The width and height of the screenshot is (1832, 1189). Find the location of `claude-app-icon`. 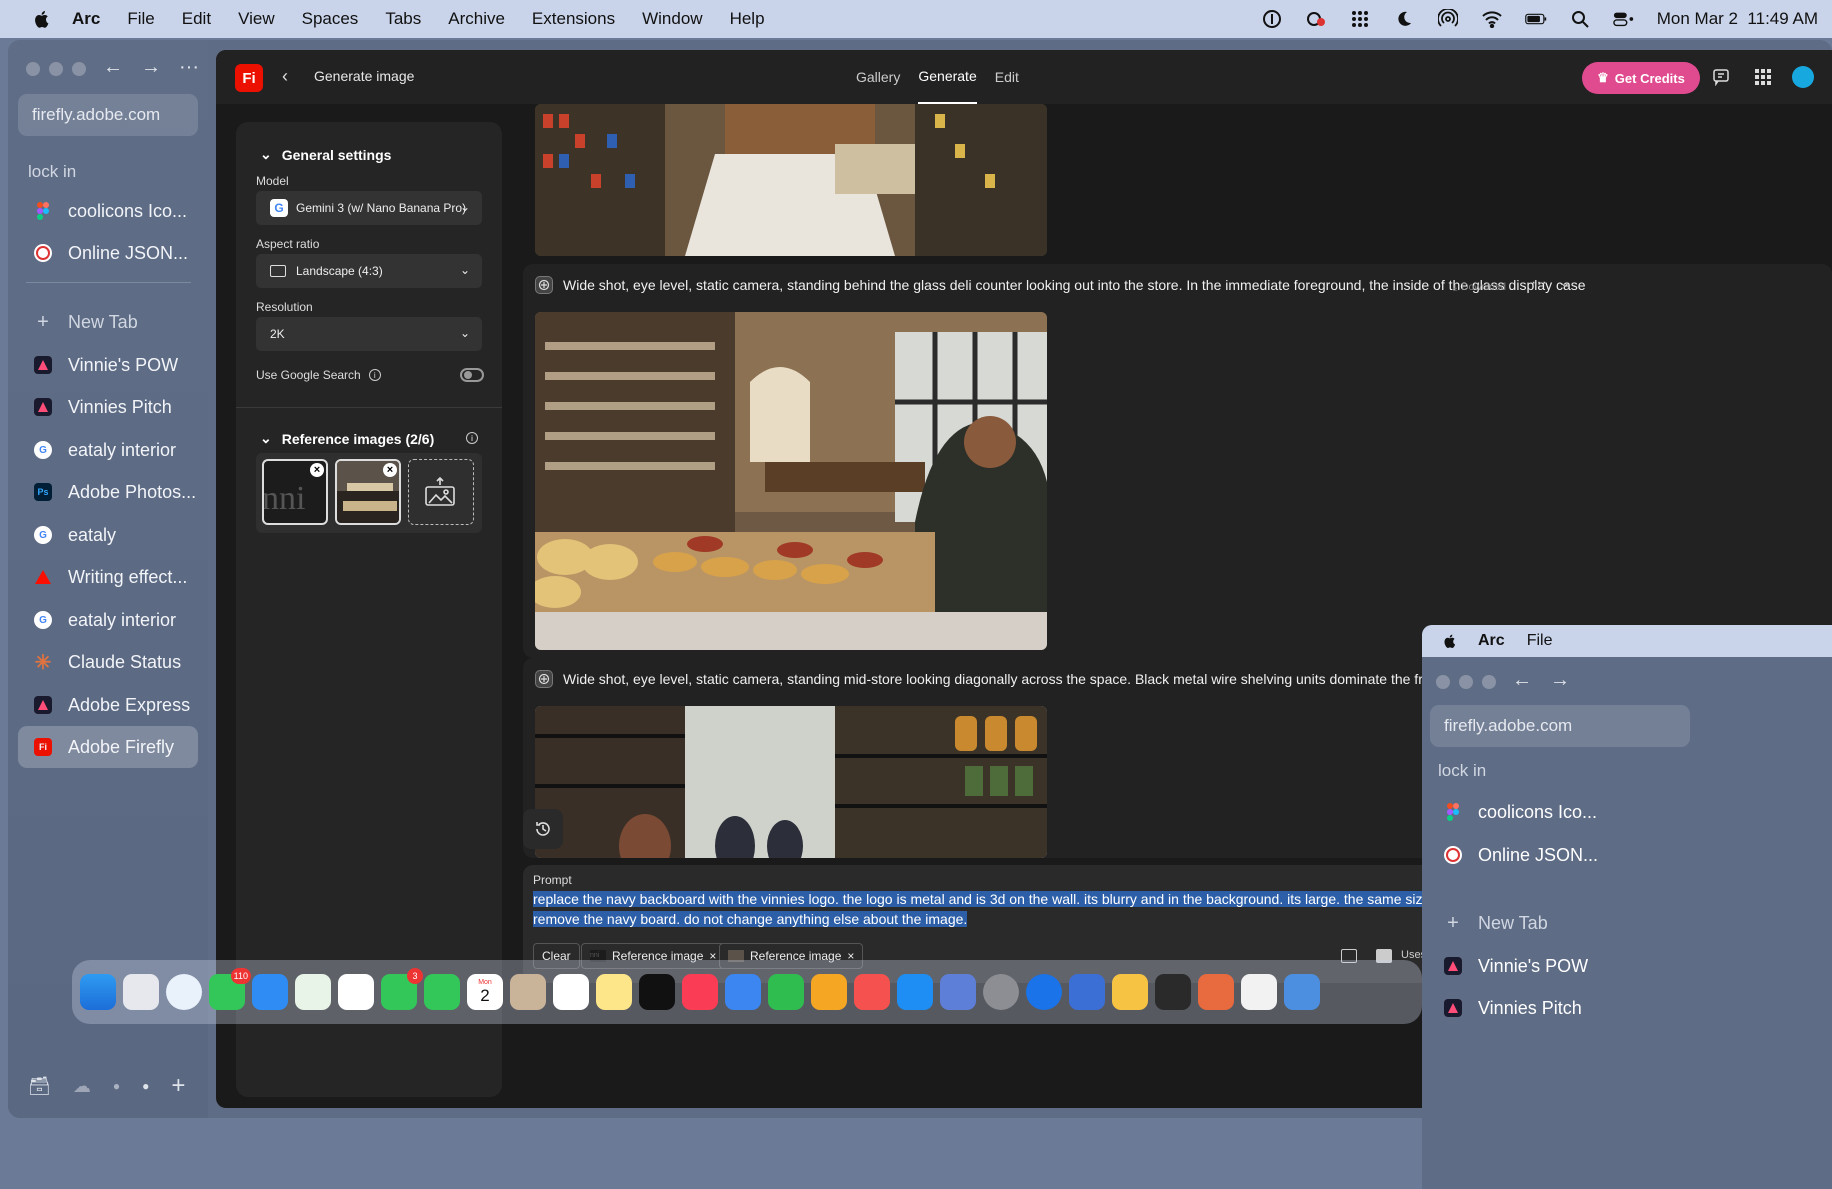

claude-app-icon is located at coordinates (1216, 992).